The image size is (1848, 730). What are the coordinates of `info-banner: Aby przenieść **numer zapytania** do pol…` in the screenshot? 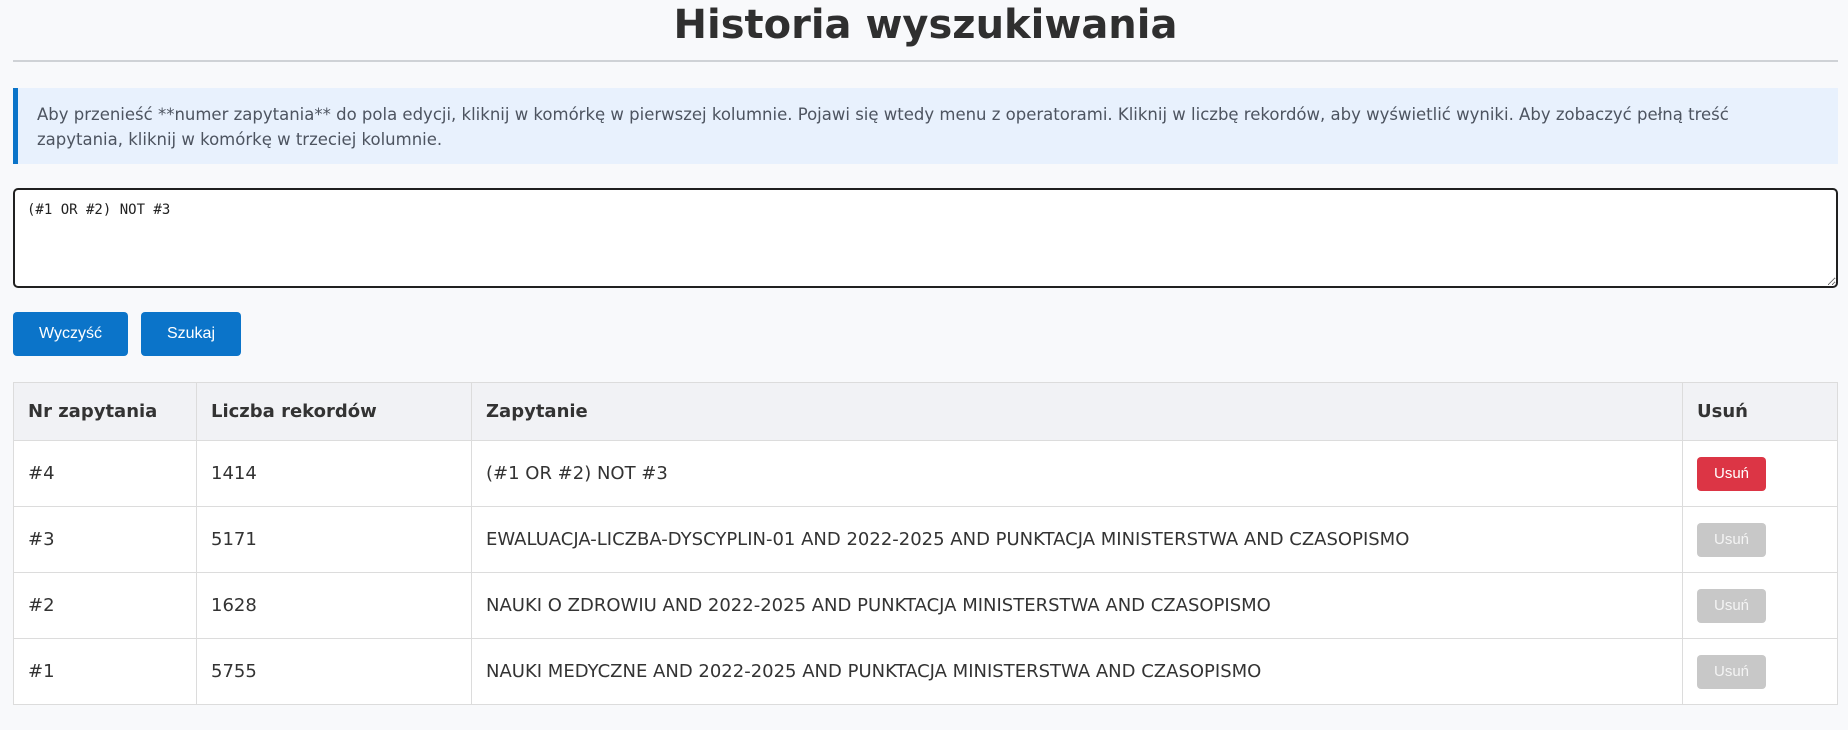 It's located at (925, 126).